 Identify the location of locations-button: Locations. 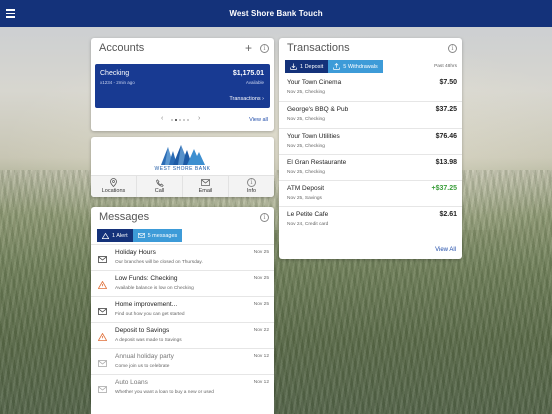
(114, 186).